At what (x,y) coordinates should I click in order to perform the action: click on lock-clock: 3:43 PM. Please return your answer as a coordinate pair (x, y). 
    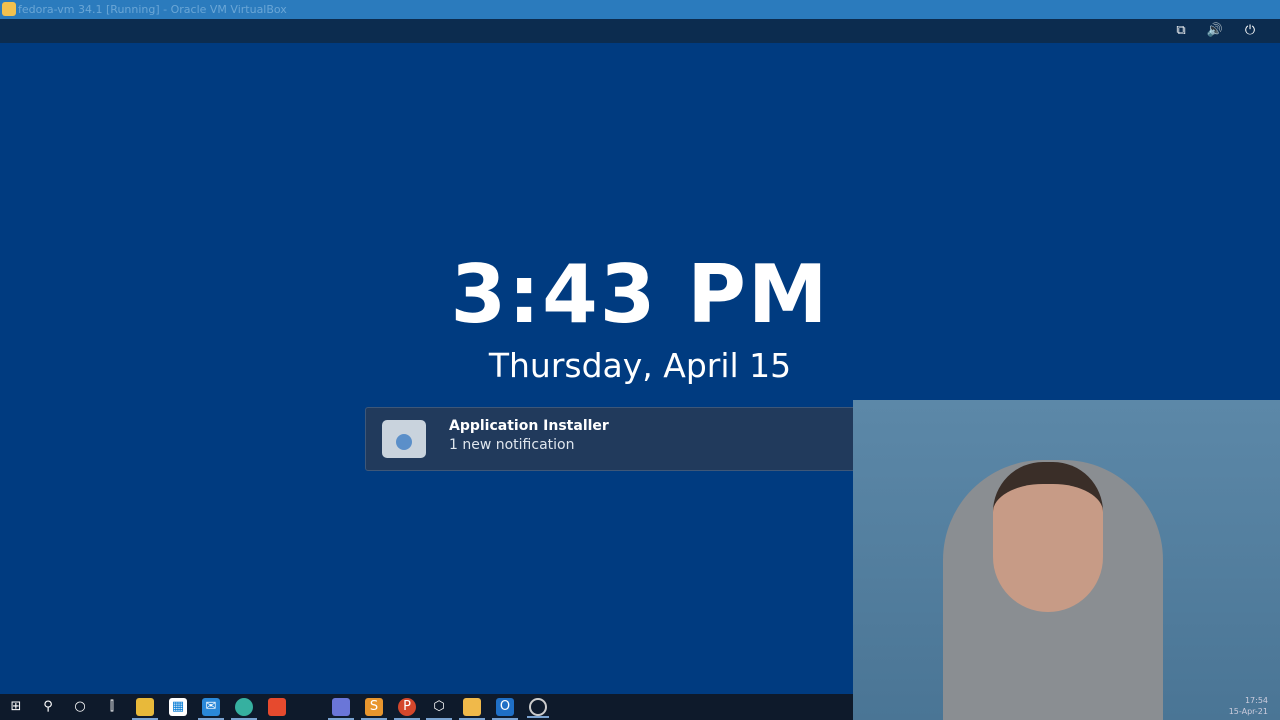
    Looking at the image, I should click on (640, 294).